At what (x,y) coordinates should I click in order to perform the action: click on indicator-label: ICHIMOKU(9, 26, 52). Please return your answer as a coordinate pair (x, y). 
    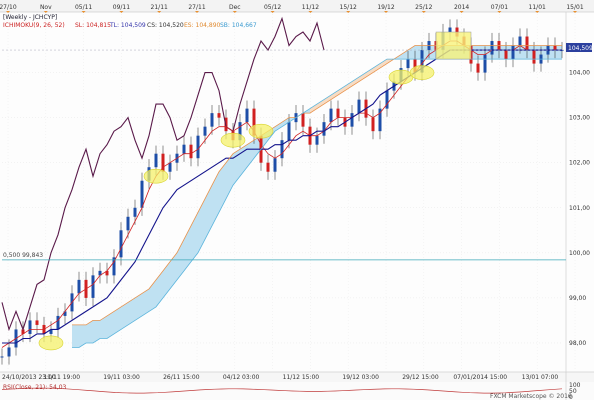
    Looking at the image, I should click on (34, 25).